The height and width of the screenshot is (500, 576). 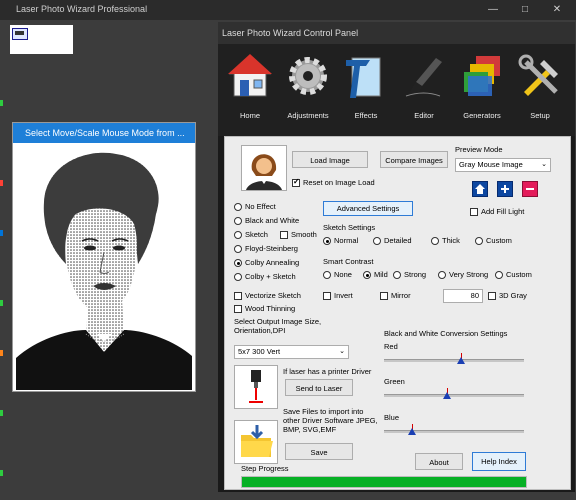 I want to click on save-button: Save, so click(x=319, y=451).